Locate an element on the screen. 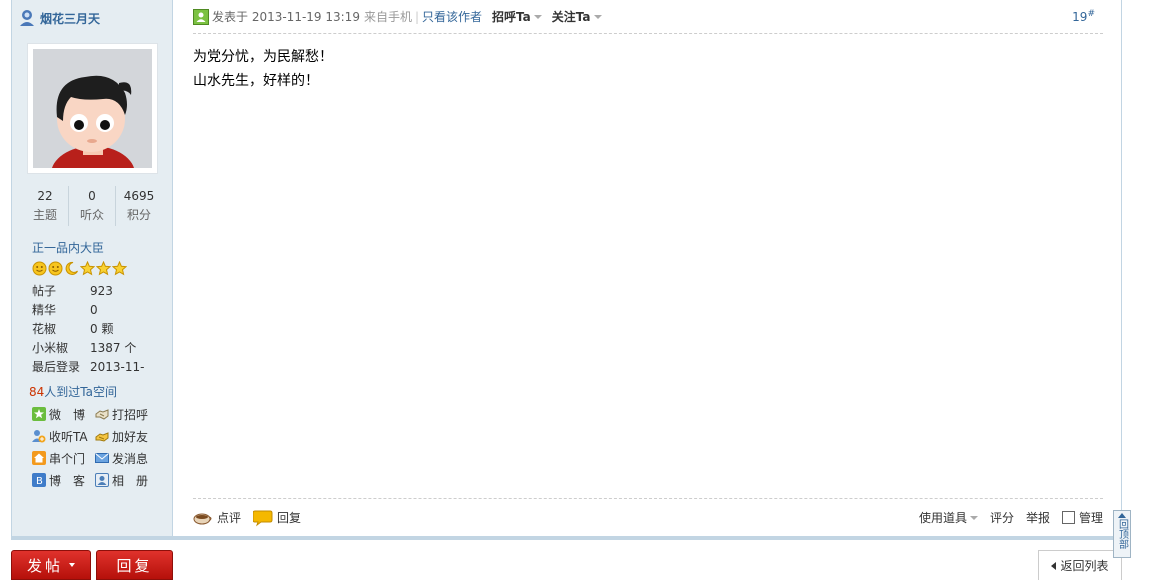 Image resolution: width=1149 pixels, height=580 pixels. handshake-icon is located at coordinates (102, 414).